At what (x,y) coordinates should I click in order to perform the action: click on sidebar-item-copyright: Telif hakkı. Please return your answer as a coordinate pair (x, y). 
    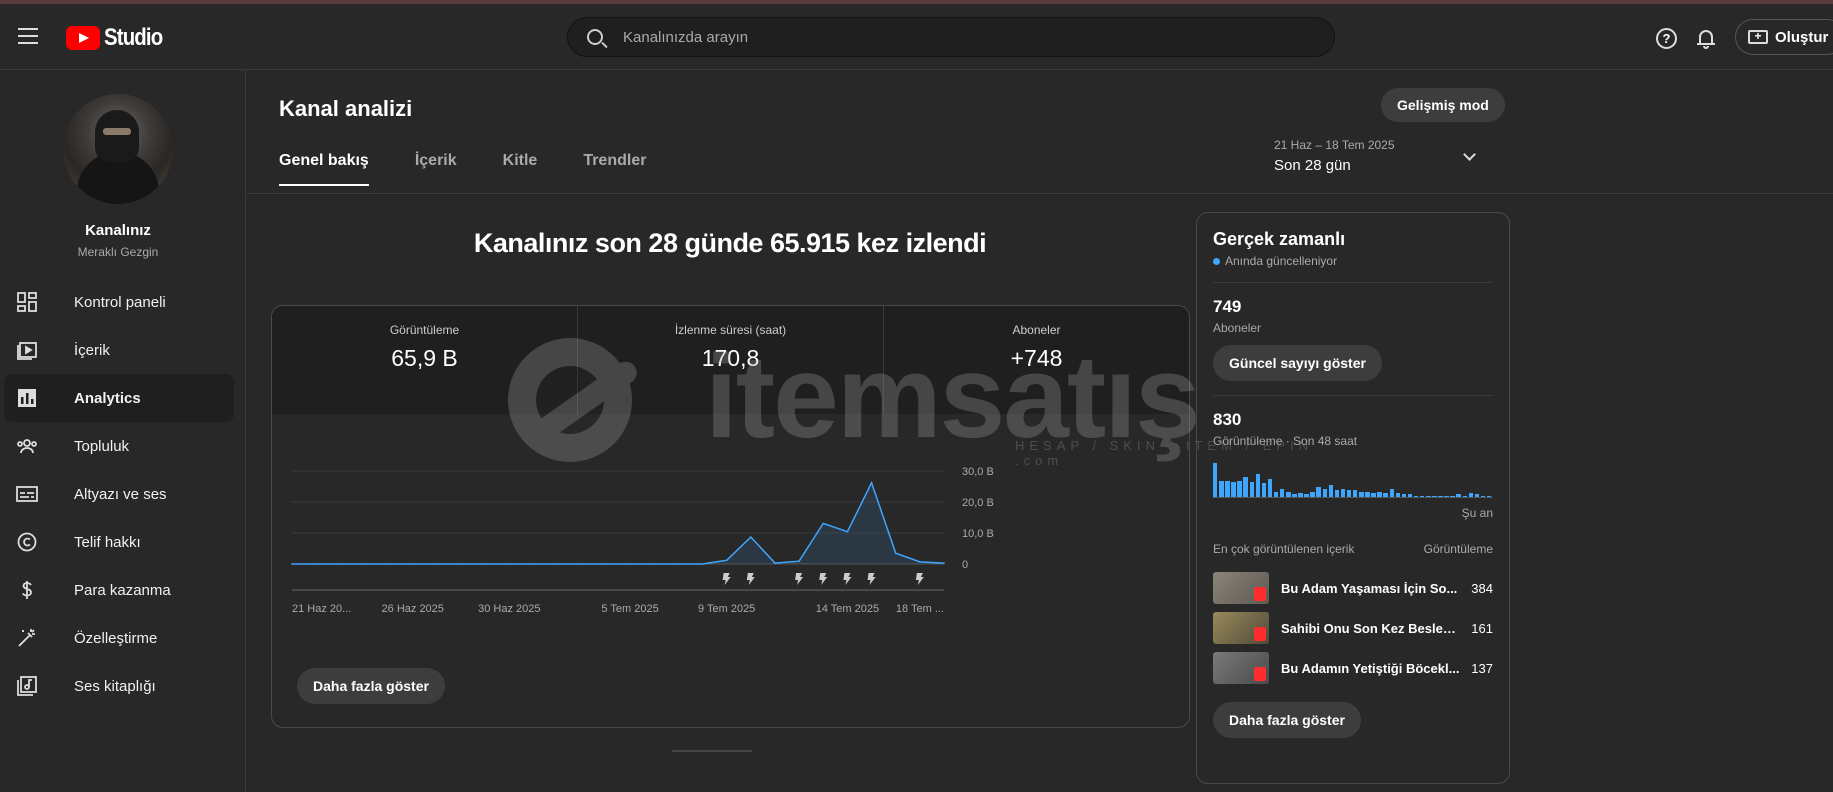
    Looking at the image, I should click on (119, 542).